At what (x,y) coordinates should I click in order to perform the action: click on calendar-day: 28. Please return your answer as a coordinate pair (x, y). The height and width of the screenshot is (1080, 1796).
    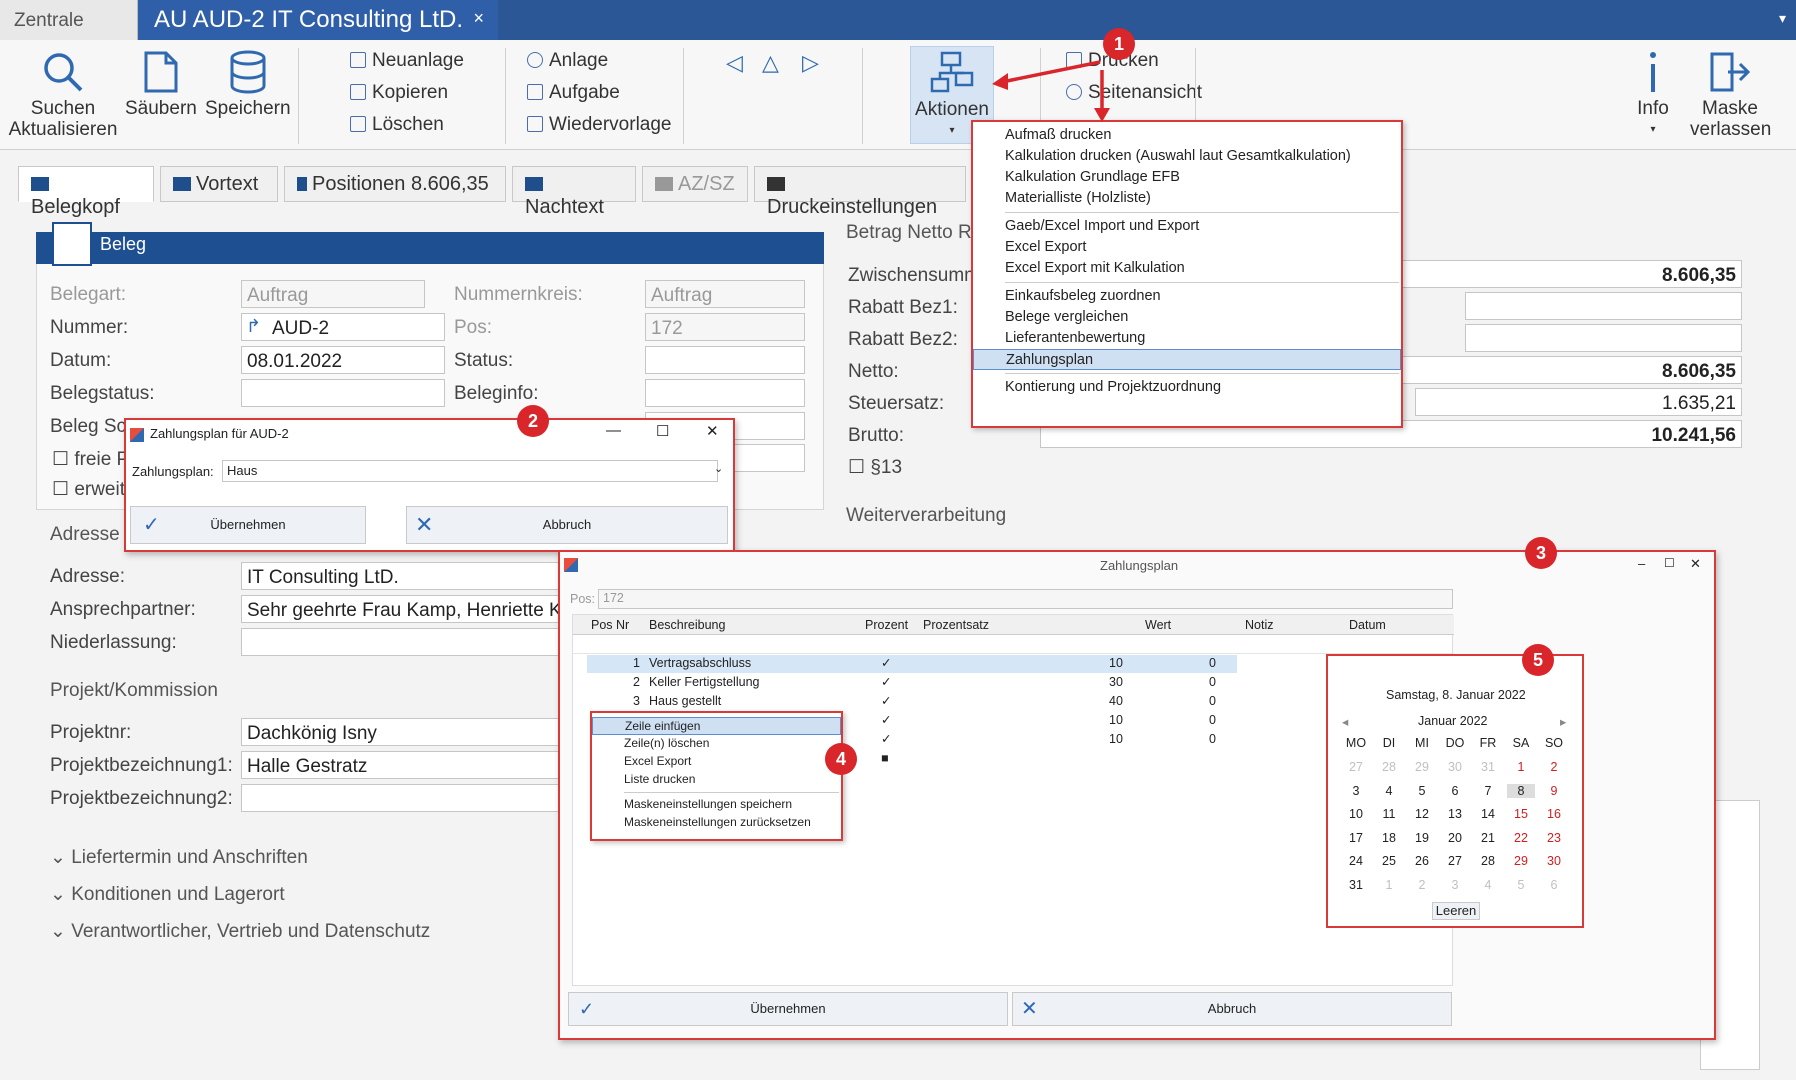
    Looking at the image, I should click on (1488, 861).